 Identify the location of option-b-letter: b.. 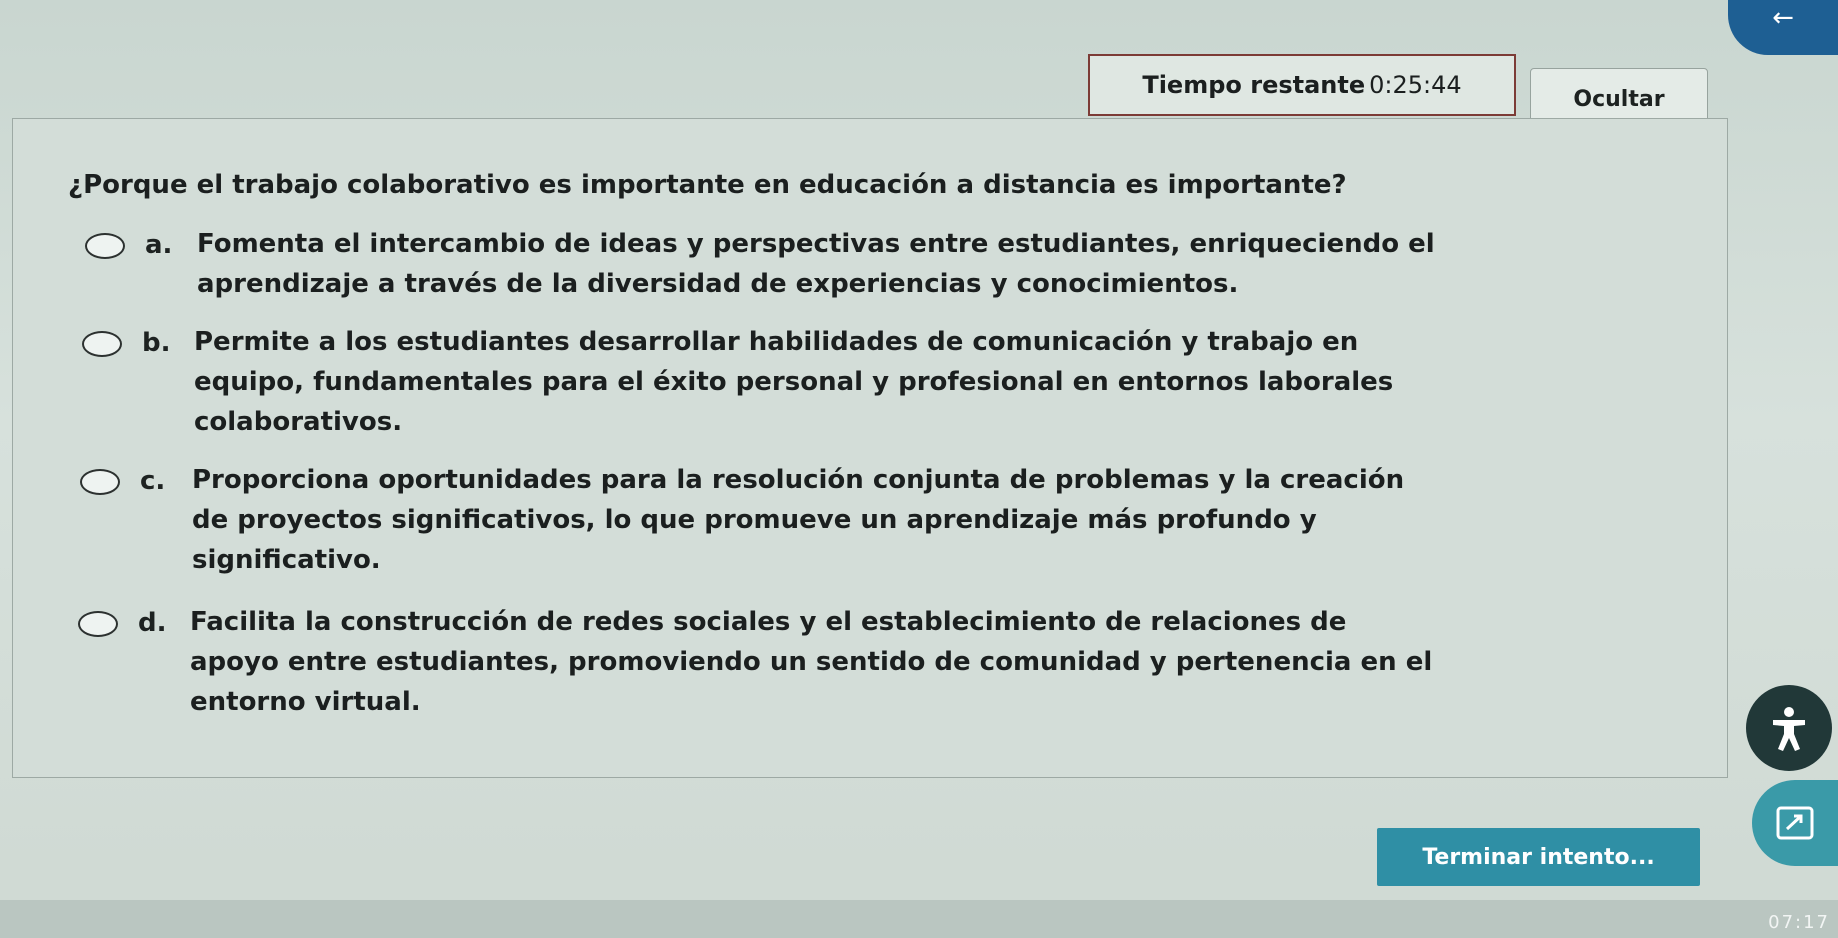
(156, 343).